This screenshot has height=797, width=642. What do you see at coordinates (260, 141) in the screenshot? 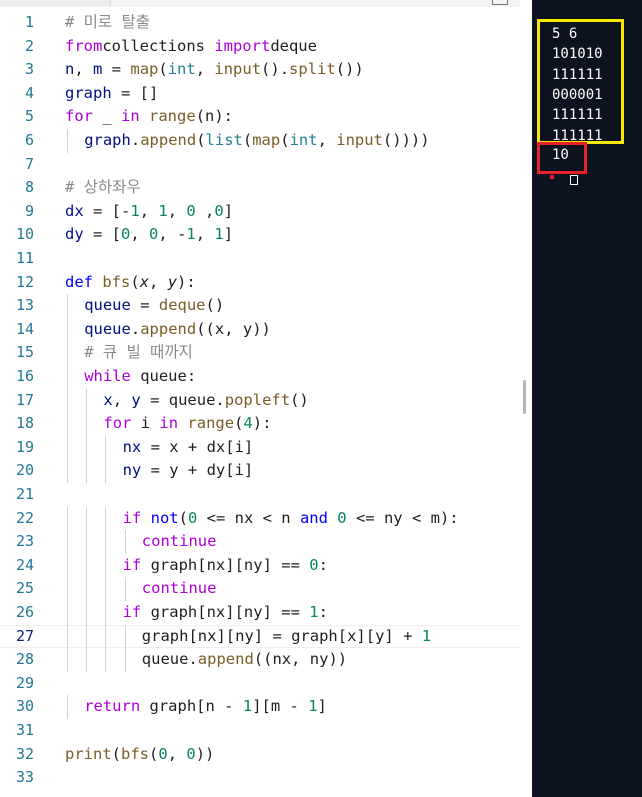
I see `code-line: 6 graph.append(list(map(int, input())))` at bounding box center [260, 141].